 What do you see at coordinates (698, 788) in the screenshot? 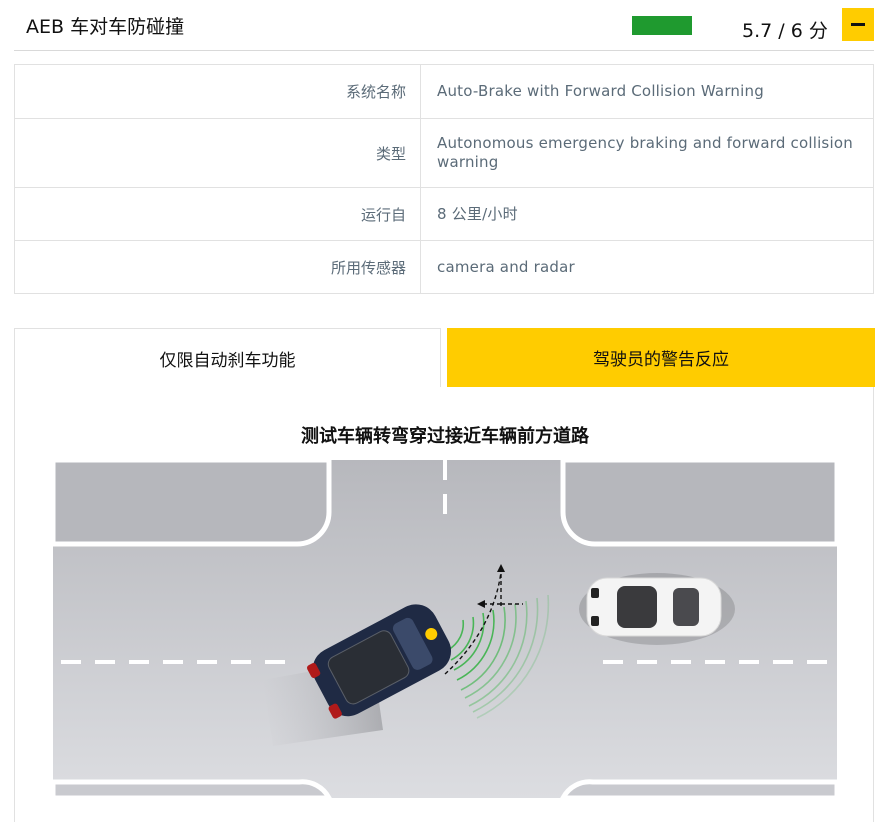
I see `curb-bottom-right` at bounding box center [698, 788].